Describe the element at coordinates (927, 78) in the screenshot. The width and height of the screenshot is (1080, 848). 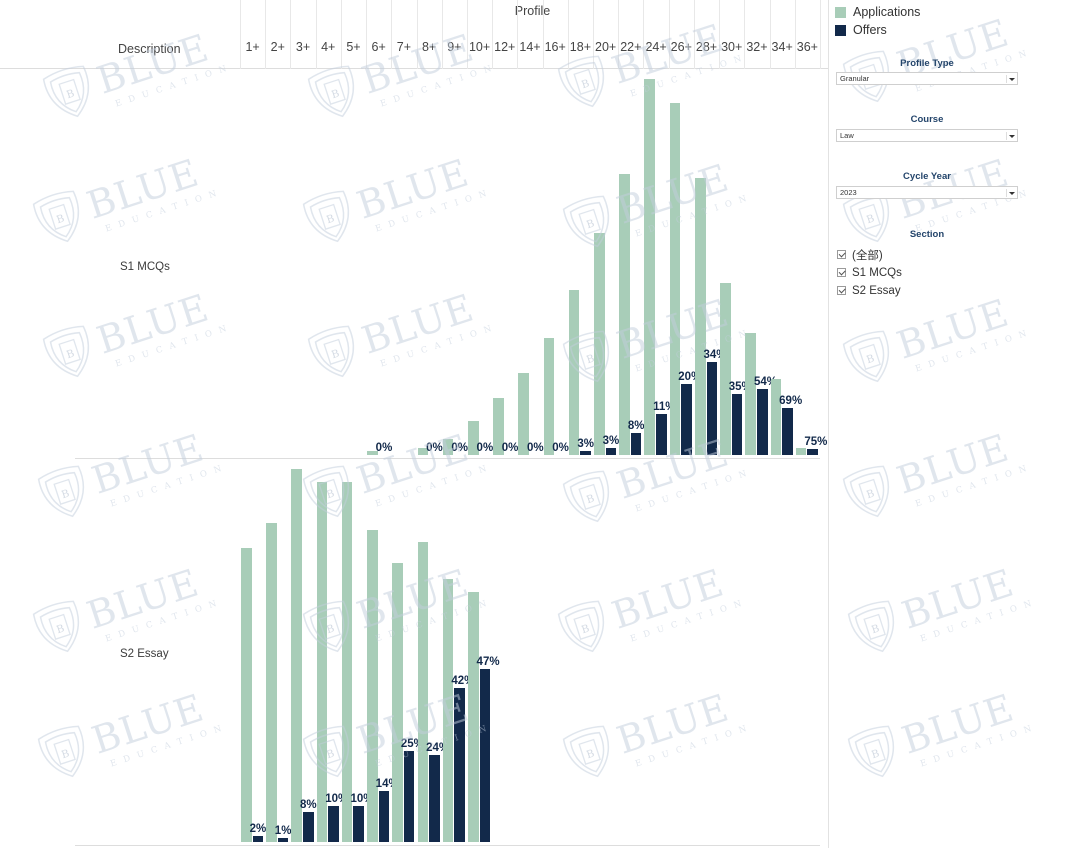
I see `profile-type-dropdown: Granular` at that location.